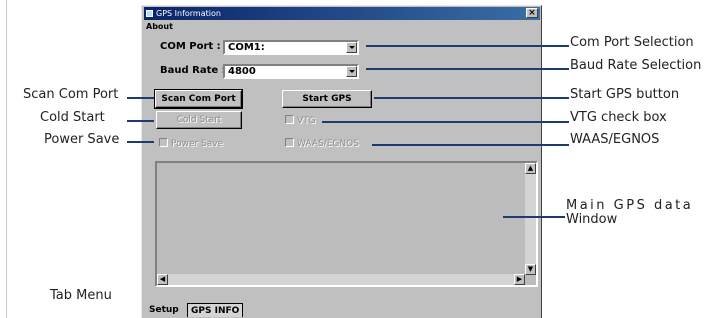 The width and height of the screenshot is (710, 318). What do you see at coordinates (140, 142) in the screenshot?
I see `leader-line-power-save` at bounding box center [140, 142].